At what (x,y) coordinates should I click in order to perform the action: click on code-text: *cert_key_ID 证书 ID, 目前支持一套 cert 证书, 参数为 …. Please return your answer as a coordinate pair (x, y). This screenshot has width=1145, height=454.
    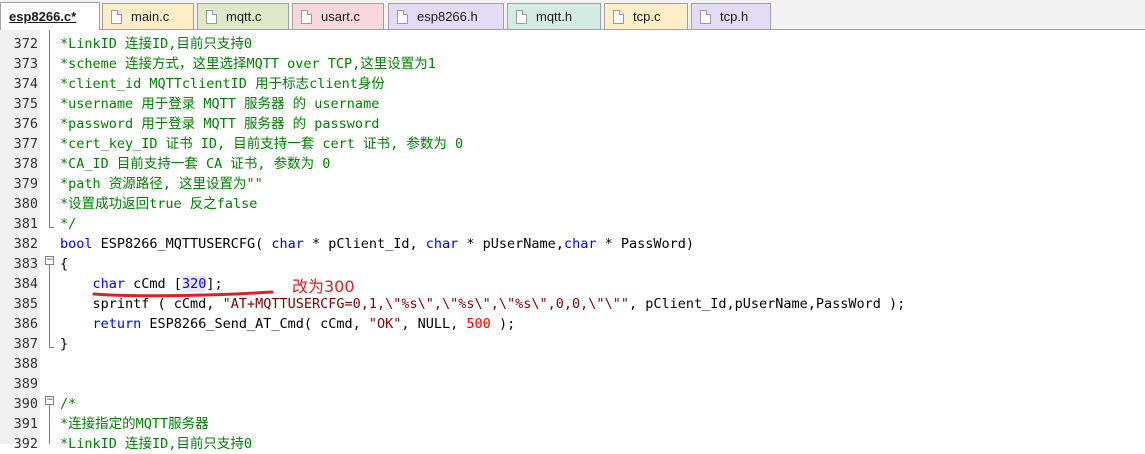
    Looking at the image, I should click on (261, 144).